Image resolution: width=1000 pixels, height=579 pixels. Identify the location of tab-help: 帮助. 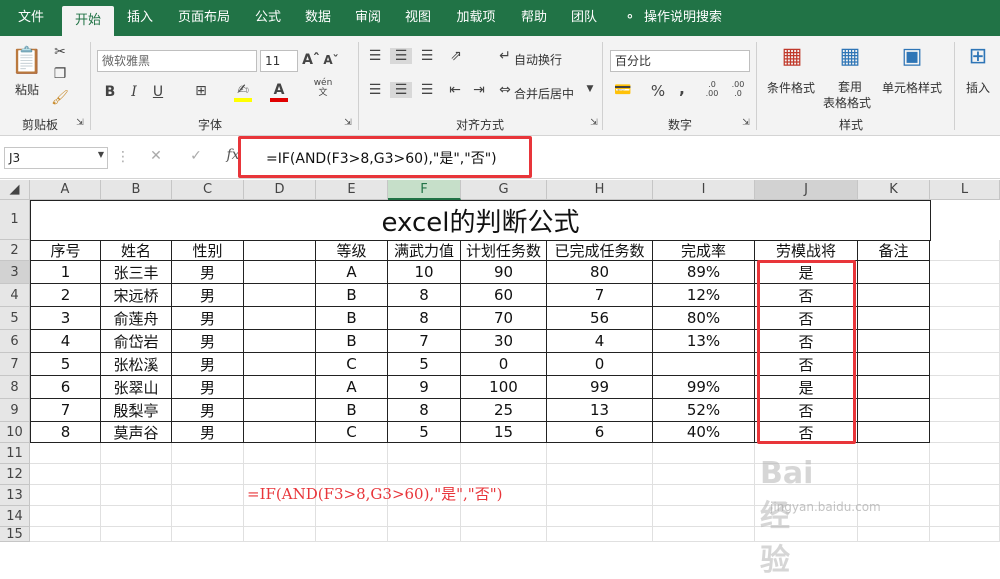
(534, 18).